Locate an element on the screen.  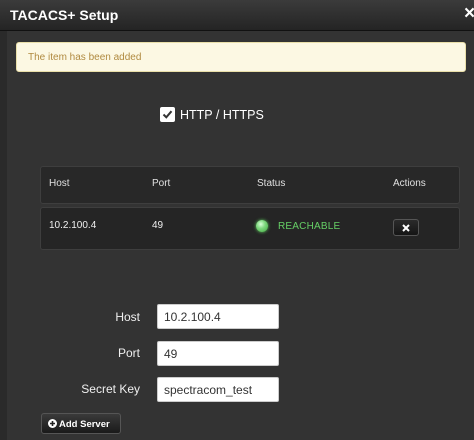
column-status: Status is located at coordinates (271, 183).